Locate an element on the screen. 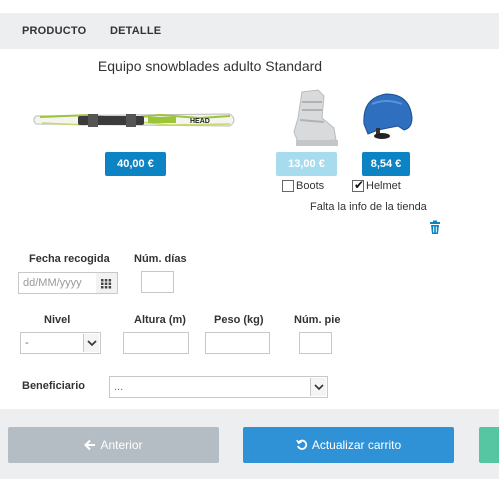  boots-checkbox is located at coordinates (288, 186).